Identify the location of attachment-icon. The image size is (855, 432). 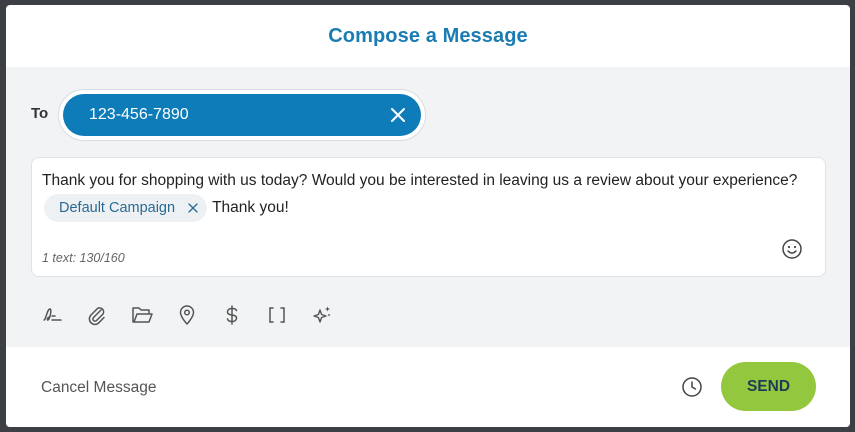
(96, 316).